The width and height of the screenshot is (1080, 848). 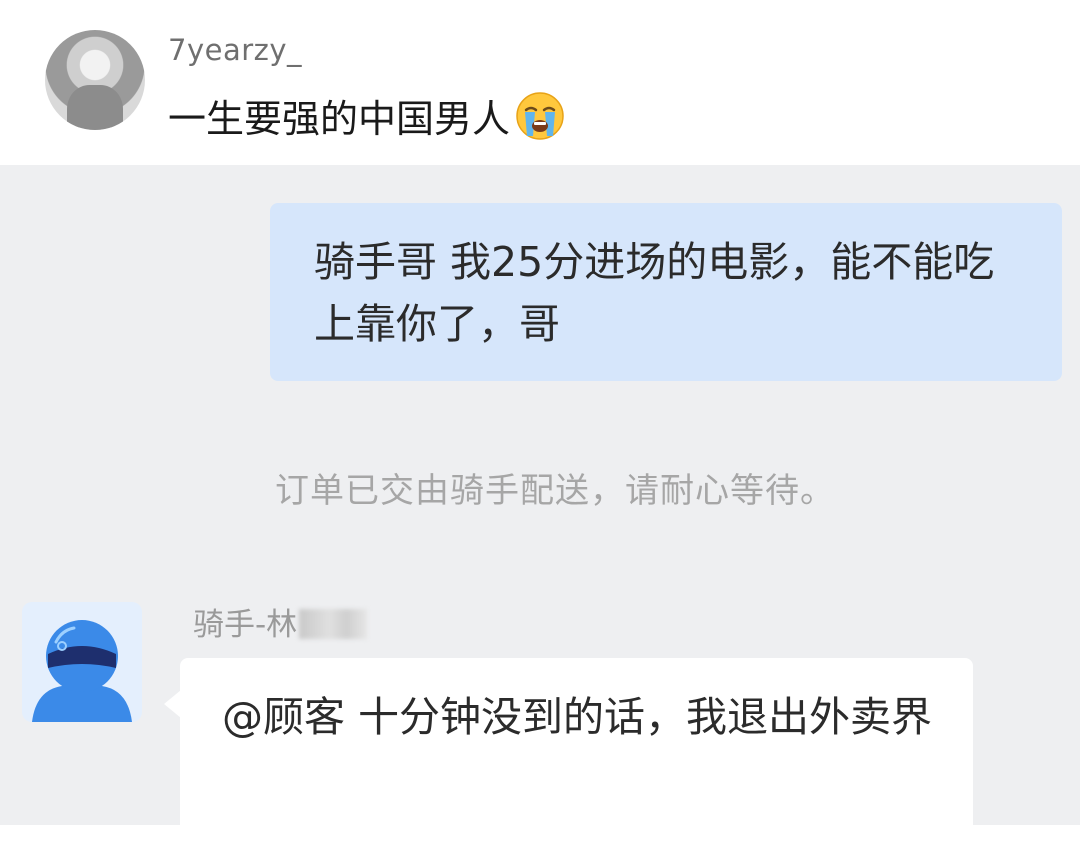 What do you see at coordinates (245, 625) in the screenshot?
I see `rider-name-text: 骑手-林` at bounding box center [245, 625].